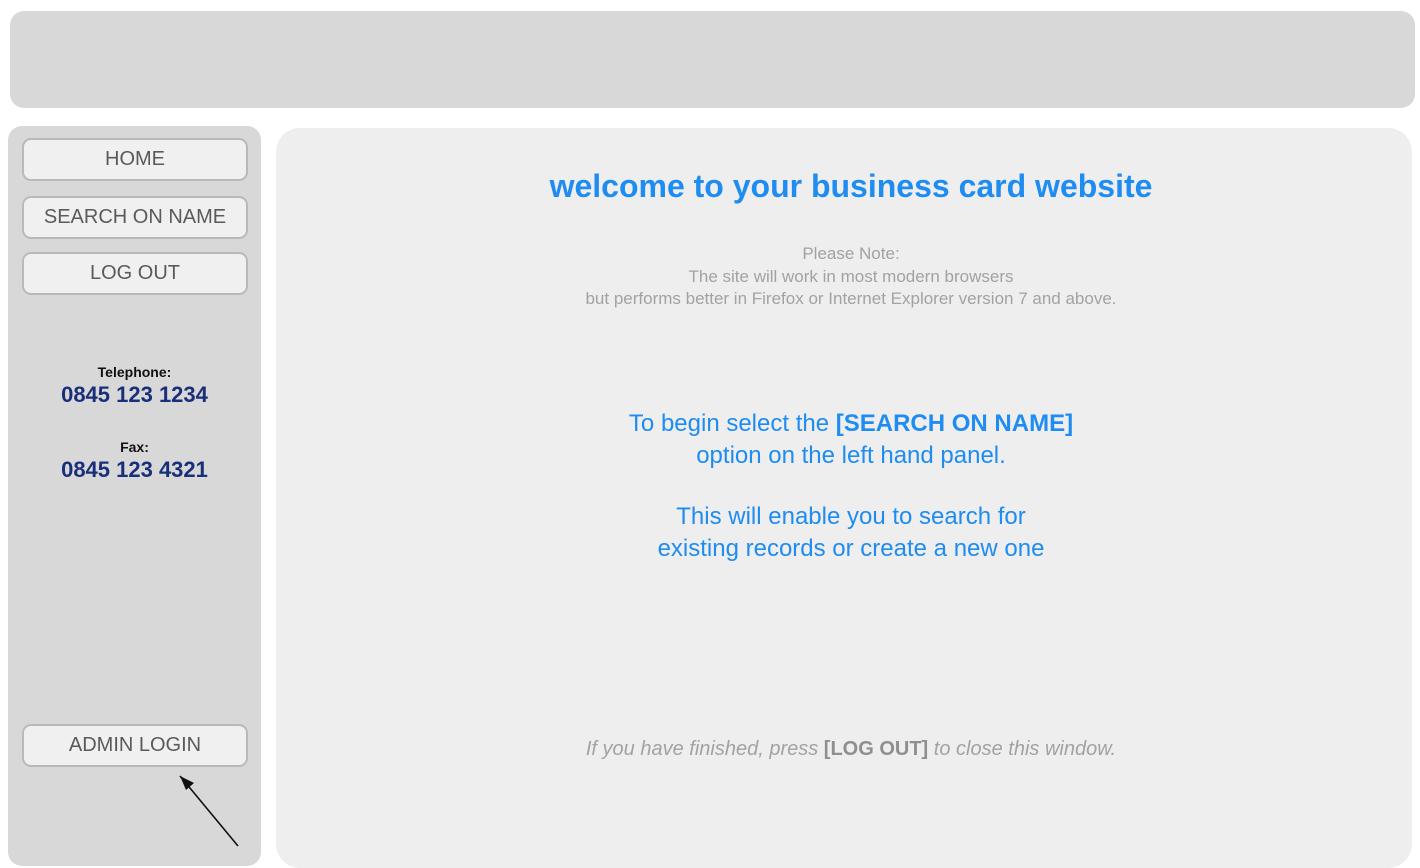  I want to click on instruction-line: To begin select the [SEARCH ON NAME], so click(848, 424).